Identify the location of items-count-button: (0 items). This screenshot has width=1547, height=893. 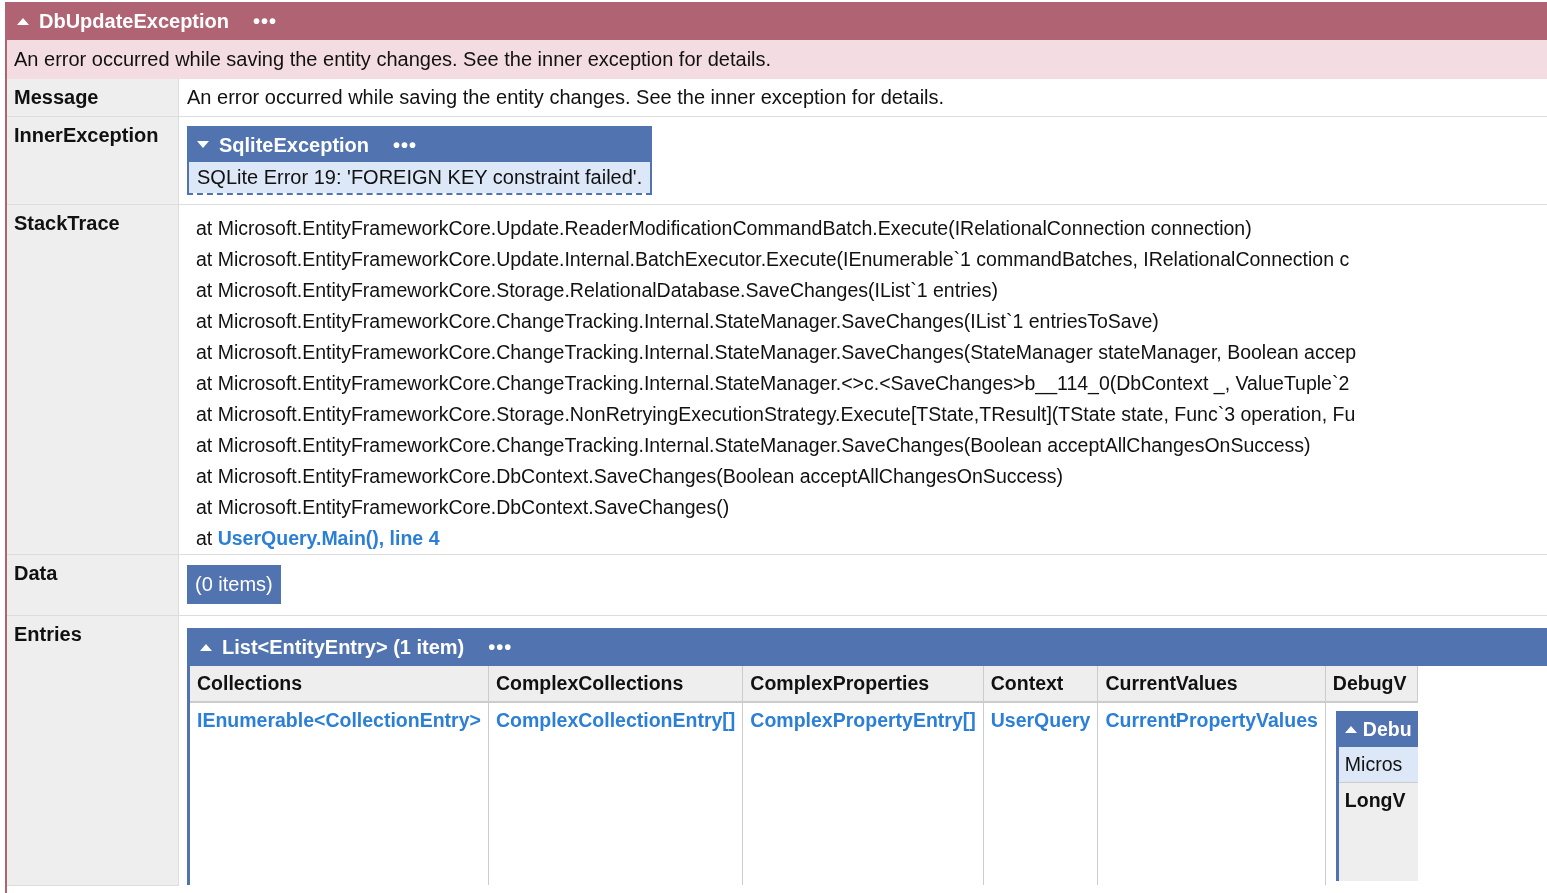
(234, 584).